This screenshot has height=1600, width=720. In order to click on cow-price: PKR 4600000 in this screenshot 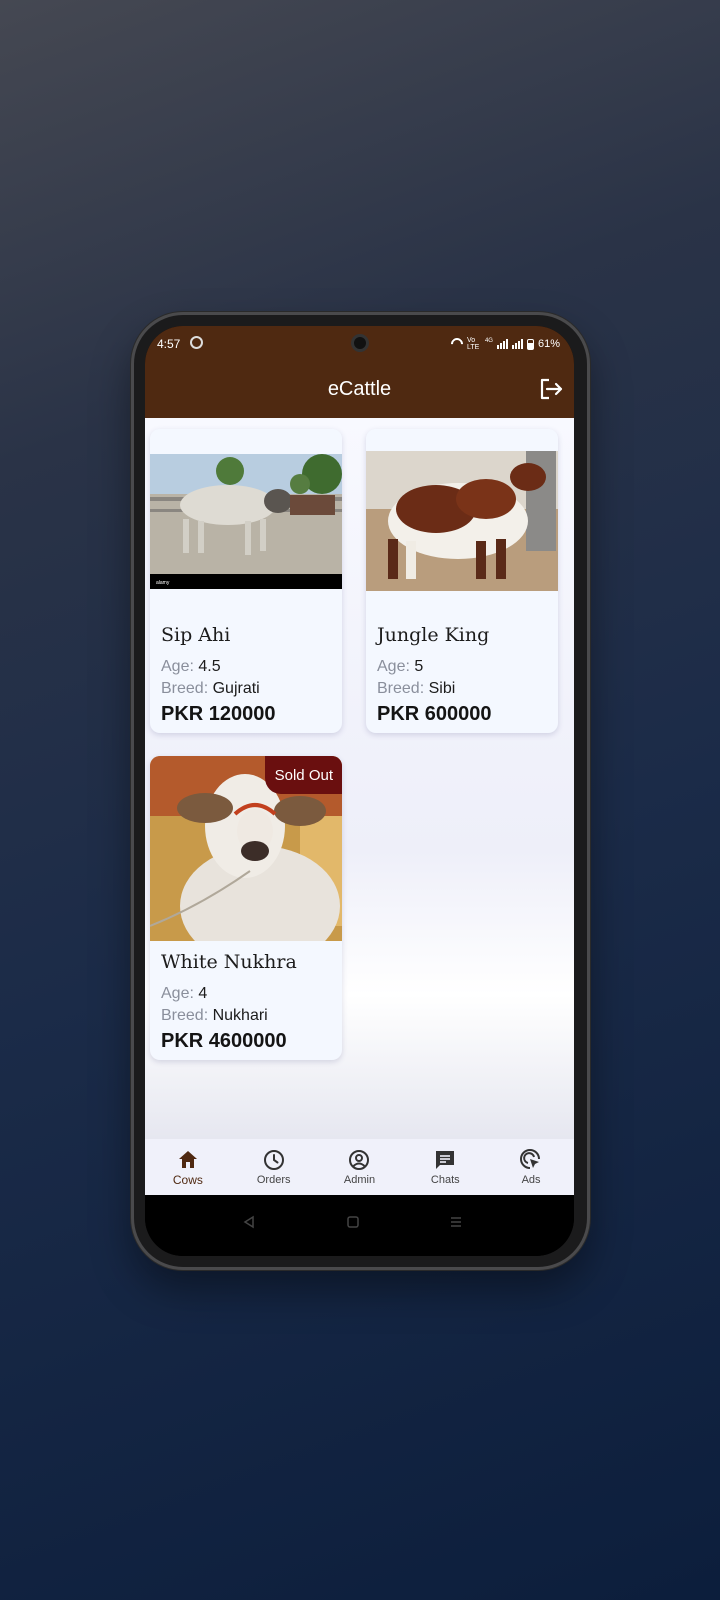, I will do `click(224, 1041)`.